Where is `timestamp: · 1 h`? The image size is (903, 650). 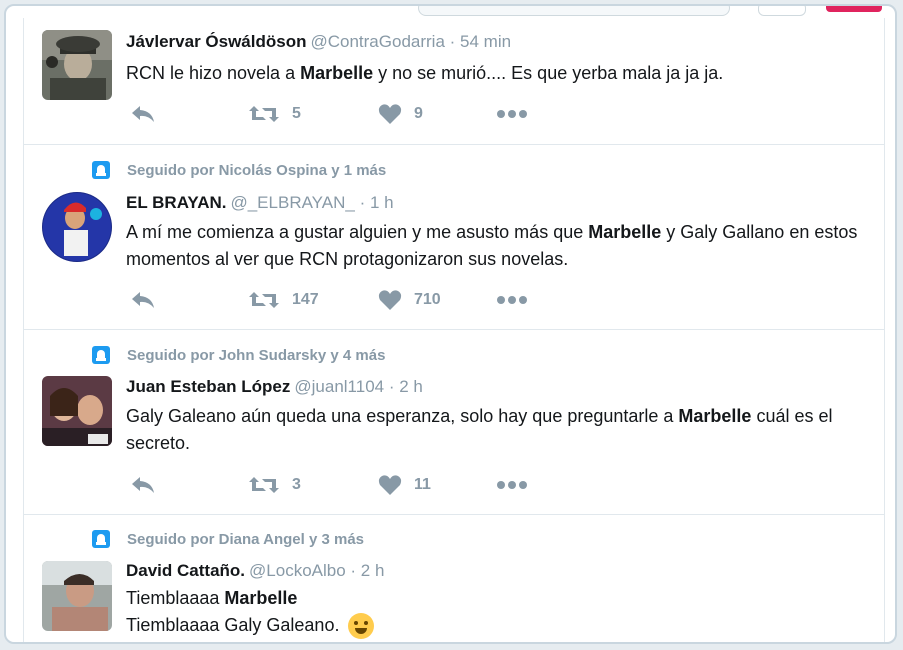 timestamp: · 1 h is located at coordinates (377, 202).